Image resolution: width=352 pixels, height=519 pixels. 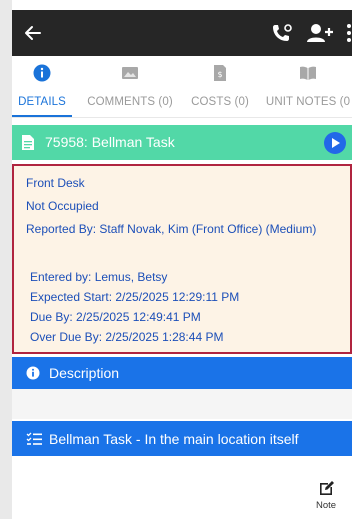 I want to click on expected-start-text: Expected Start: 2/25/2025 12:29:11 PM, so click(x=135, y=297).